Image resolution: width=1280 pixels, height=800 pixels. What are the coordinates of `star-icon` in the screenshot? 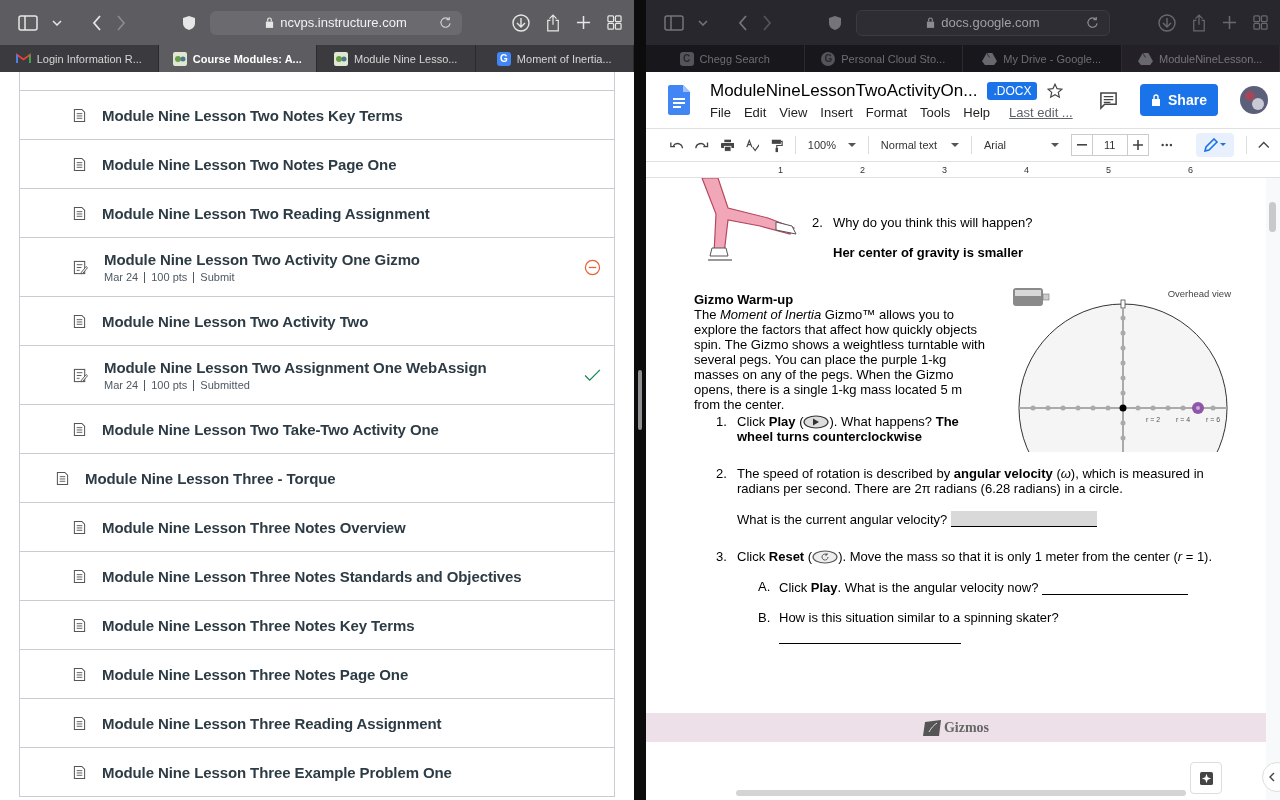 It's located at (1055, 90).